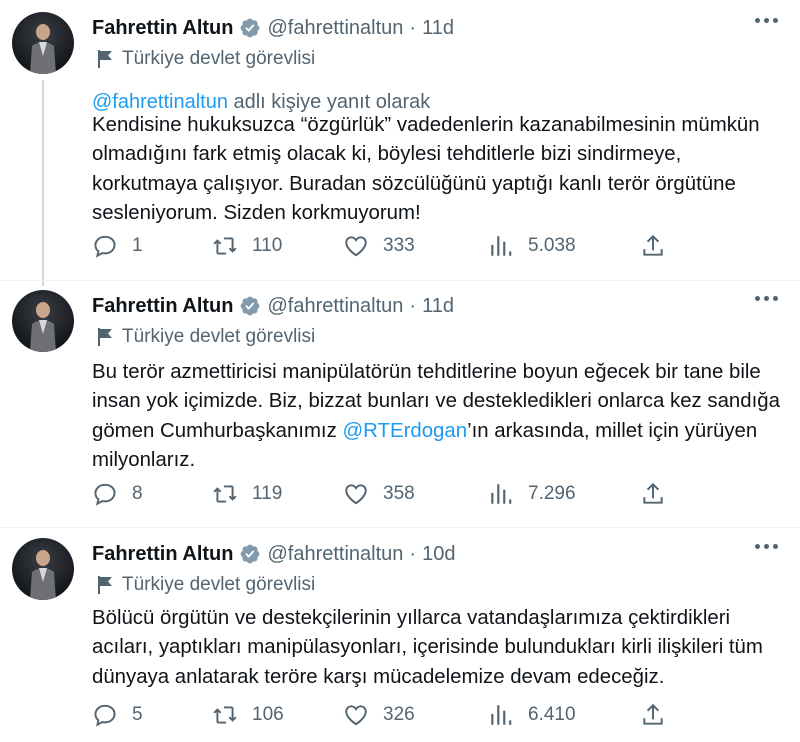 This screenshot has height=742, width=800. I want to click on retweet-count: 119, so click(267, 493).